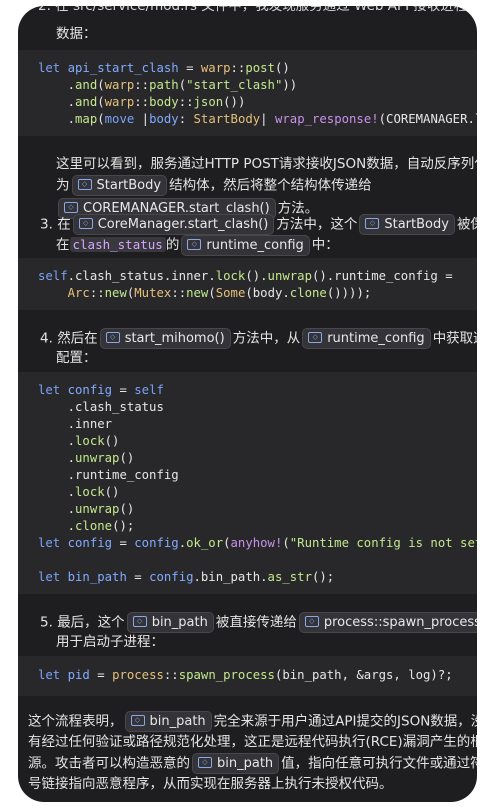 Image resolution: width=495 pixels, height=812 pixels. What do you see at coordinates (101, 390) in the screenshot?
I see `code-line: let config = self` at bounding box center [101, 390].